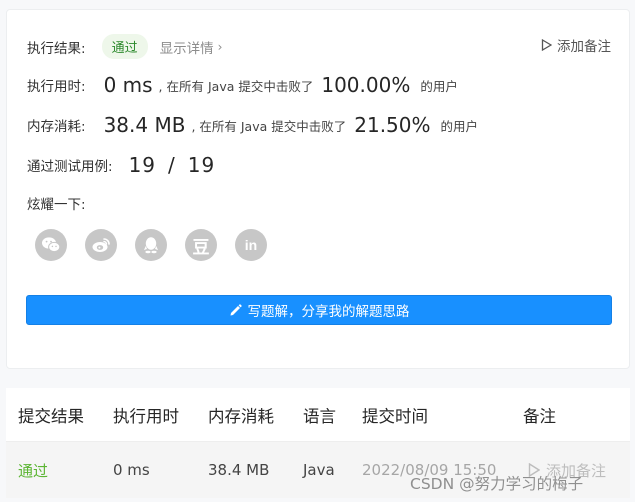  What do you see at coordinates (395, 416) in the screenshot?
I see `header-time: 提交时间` at bounding box center [395, 416].